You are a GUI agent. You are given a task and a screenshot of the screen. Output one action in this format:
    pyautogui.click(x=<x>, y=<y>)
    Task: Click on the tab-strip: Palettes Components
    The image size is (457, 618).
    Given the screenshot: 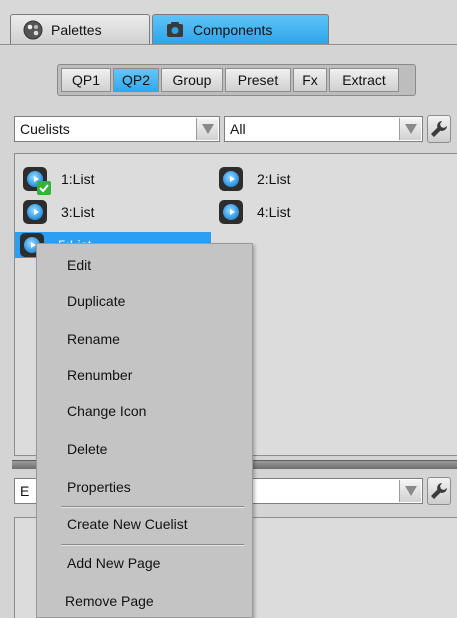 What is the action you would take?
    pyautogui.click(x=228, y=23)
    